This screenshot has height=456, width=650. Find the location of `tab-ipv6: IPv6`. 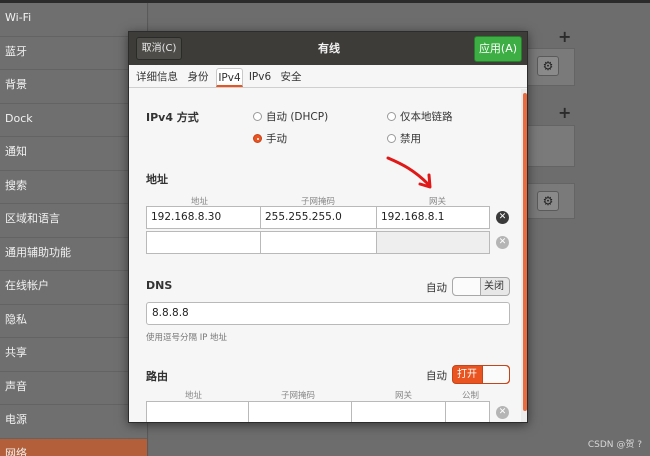

tab-ipv6: IPv6 is located at coordinates (260, 77).